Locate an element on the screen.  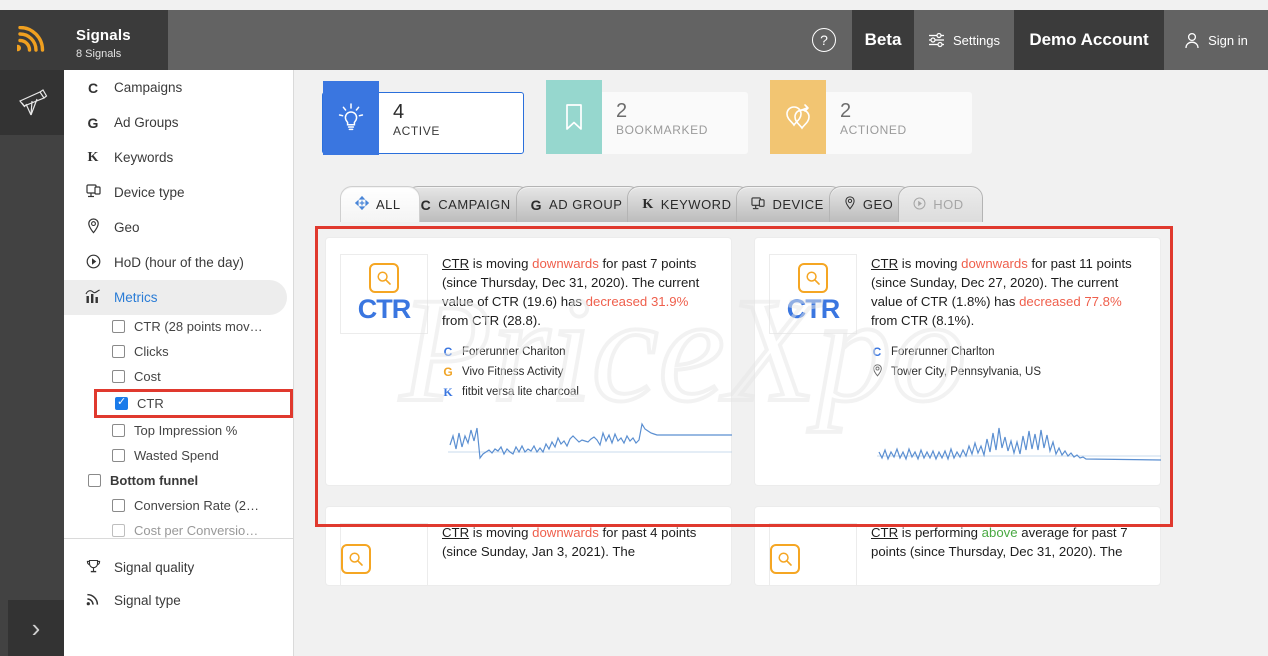
telescope-button is located at coordinates (32, 102).